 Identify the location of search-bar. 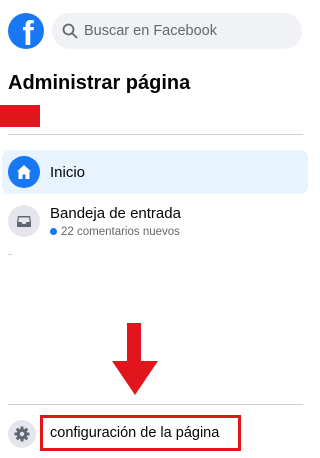
(177, 31).